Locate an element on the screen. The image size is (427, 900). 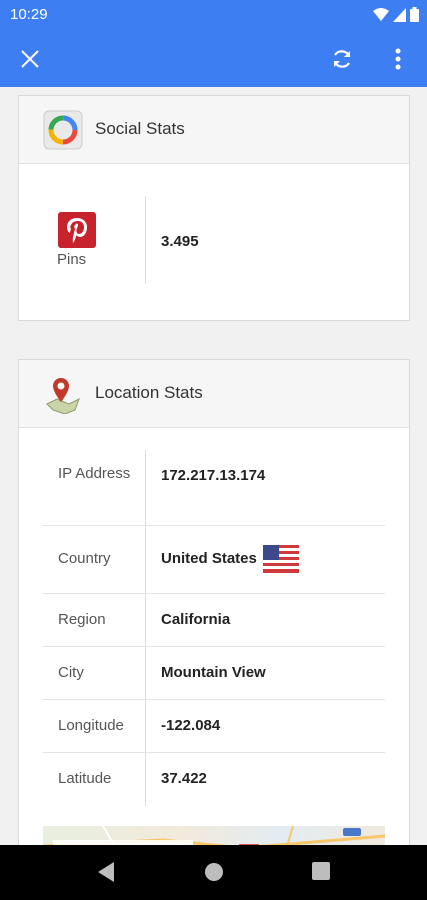
status-bar: 10:29 is located at coordinates (213, 15).